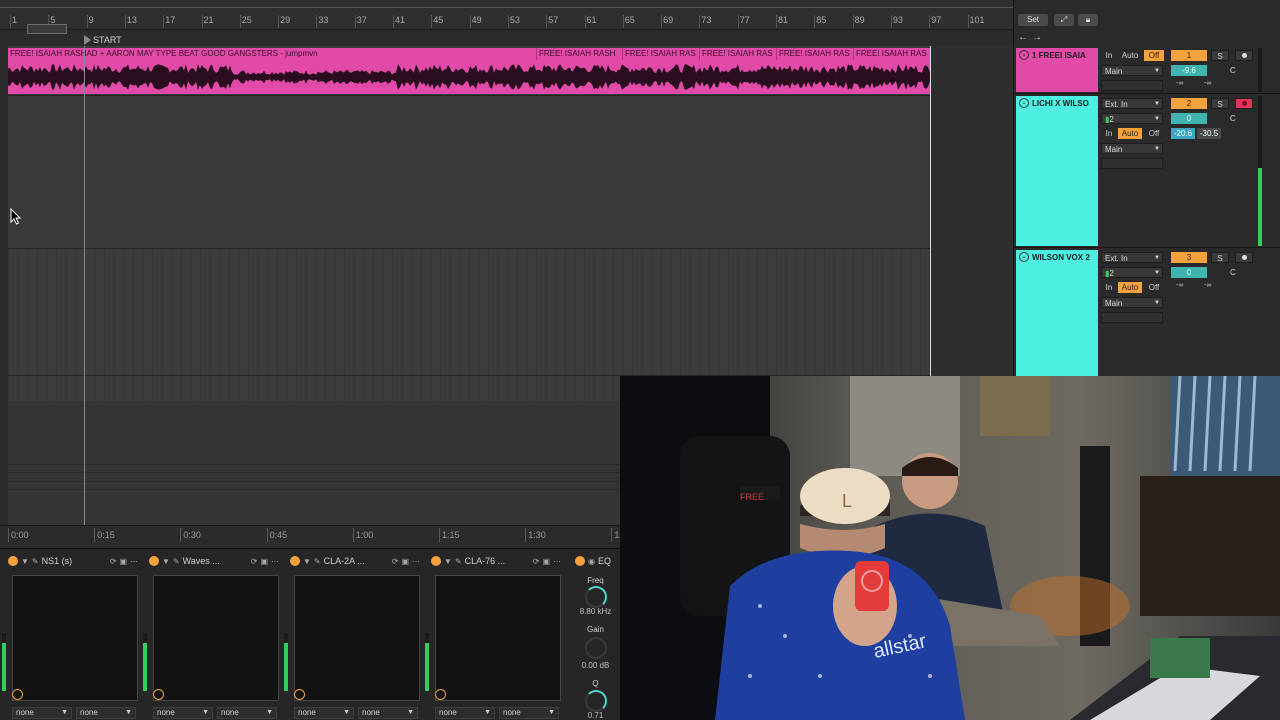 This screenshot has width=1280, height=720. Describe the element at coordinates (1064, 20) in the screenshot. I see `expand-icon: ⤢` at that location.